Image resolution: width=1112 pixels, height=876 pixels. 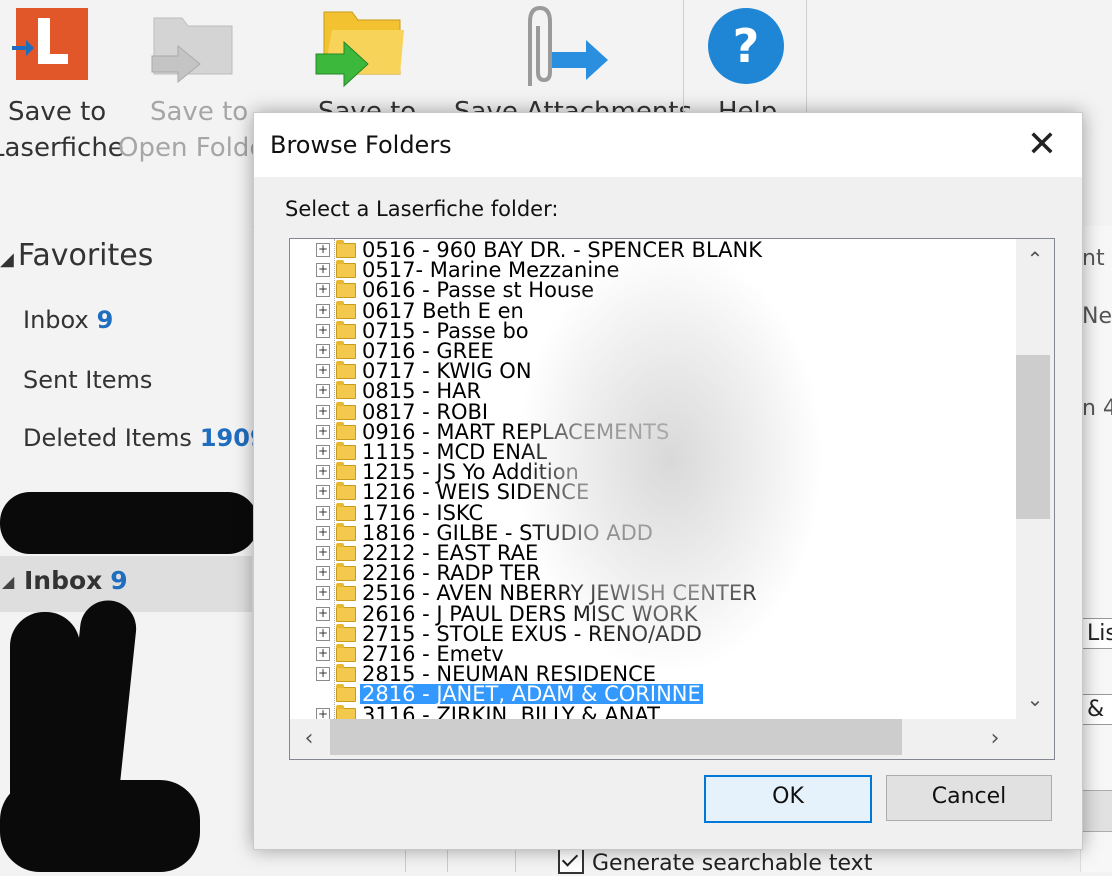 I want to click on folder-name: 1816 - GILBE - STUDIO ADD, so click(x=507, y=532).